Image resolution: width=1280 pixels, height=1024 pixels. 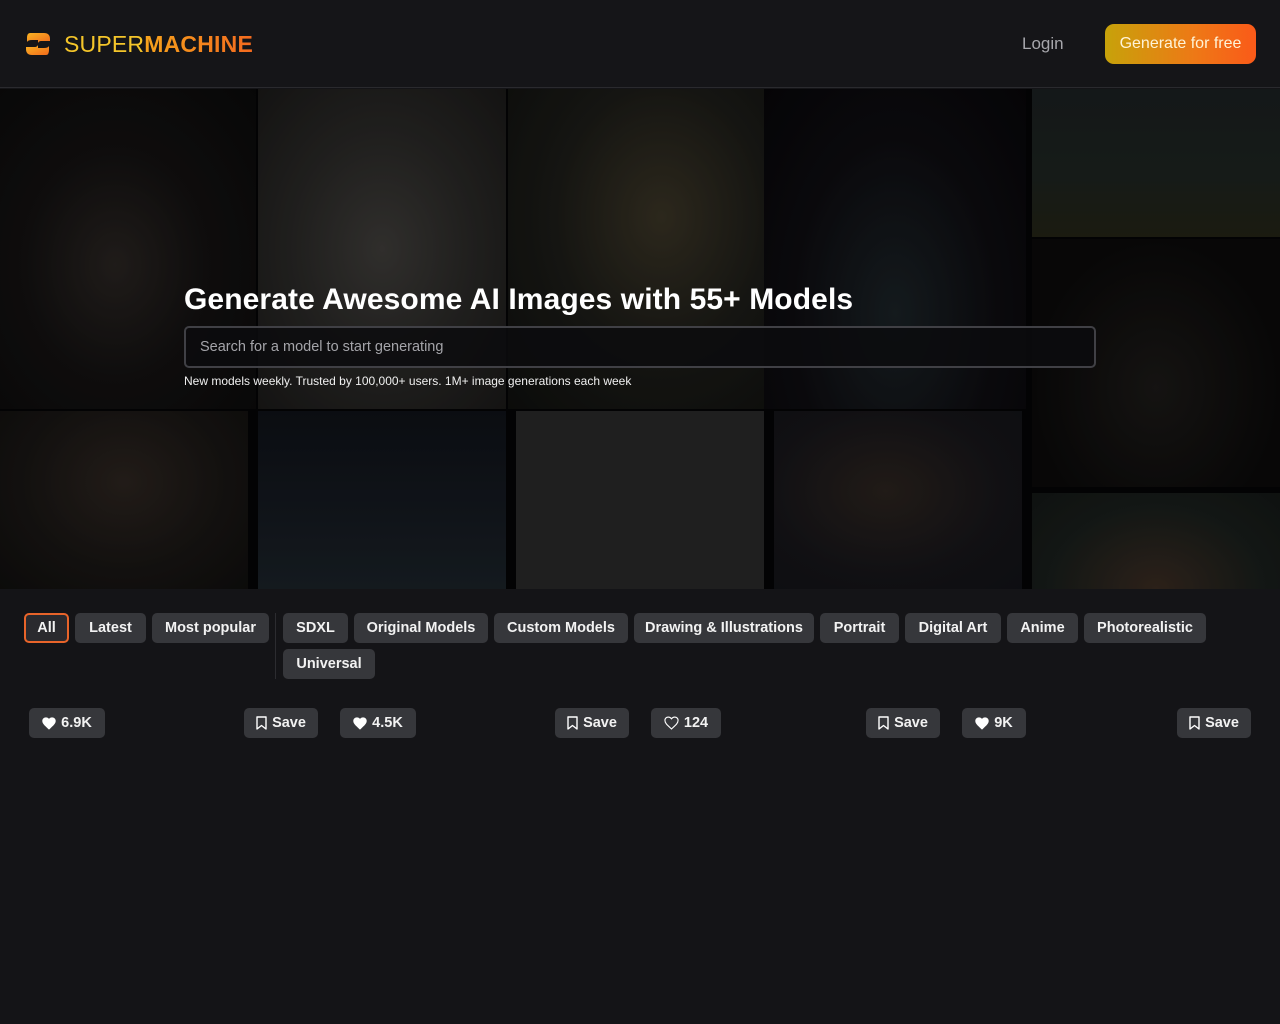 I want to click on model-search-input, so click(x=640, y=347).